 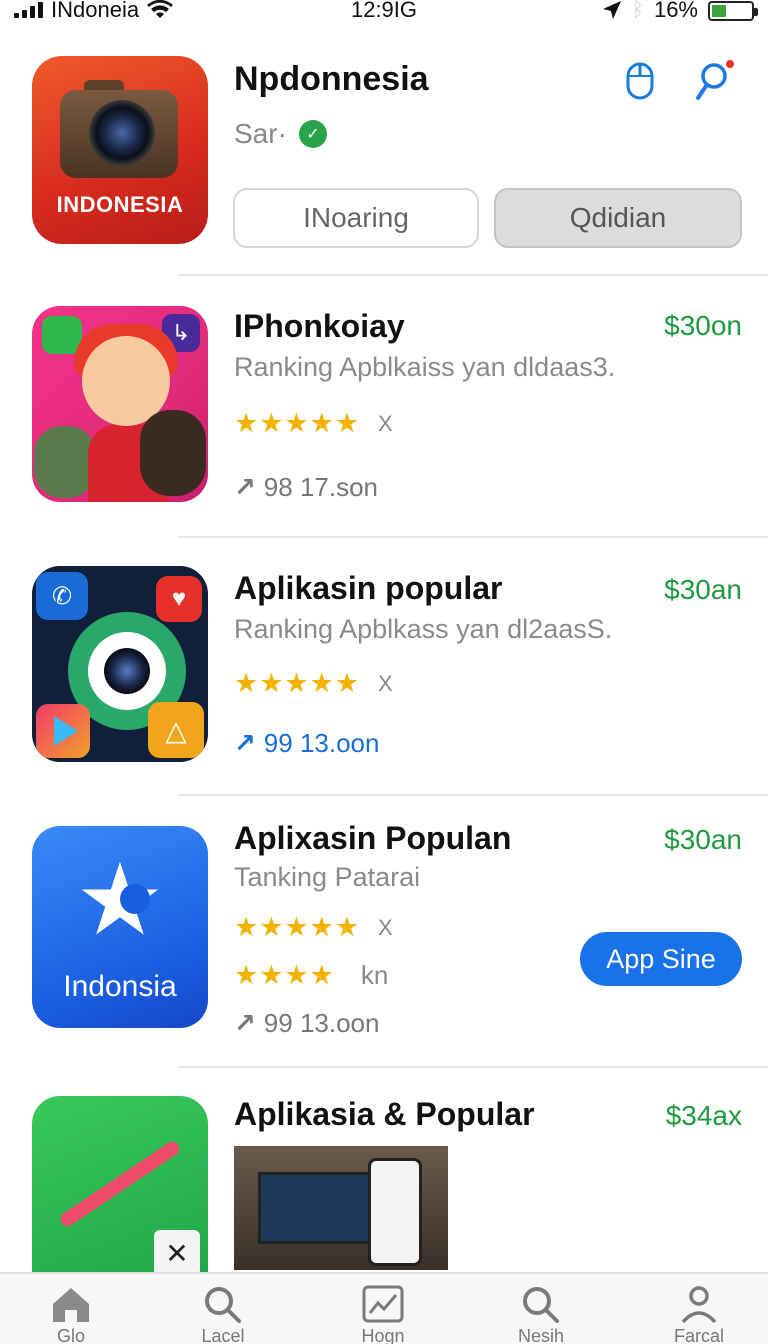 I want to click on page-title: Npdonnesia, so click(x=331, y=79).